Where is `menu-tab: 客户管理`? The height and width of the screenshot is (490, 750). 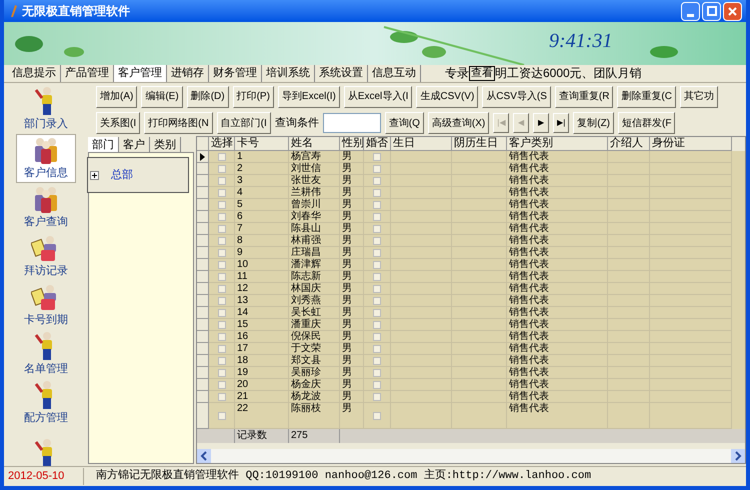
menu-tab: 客户管理 is located at coordinates (140, 73).